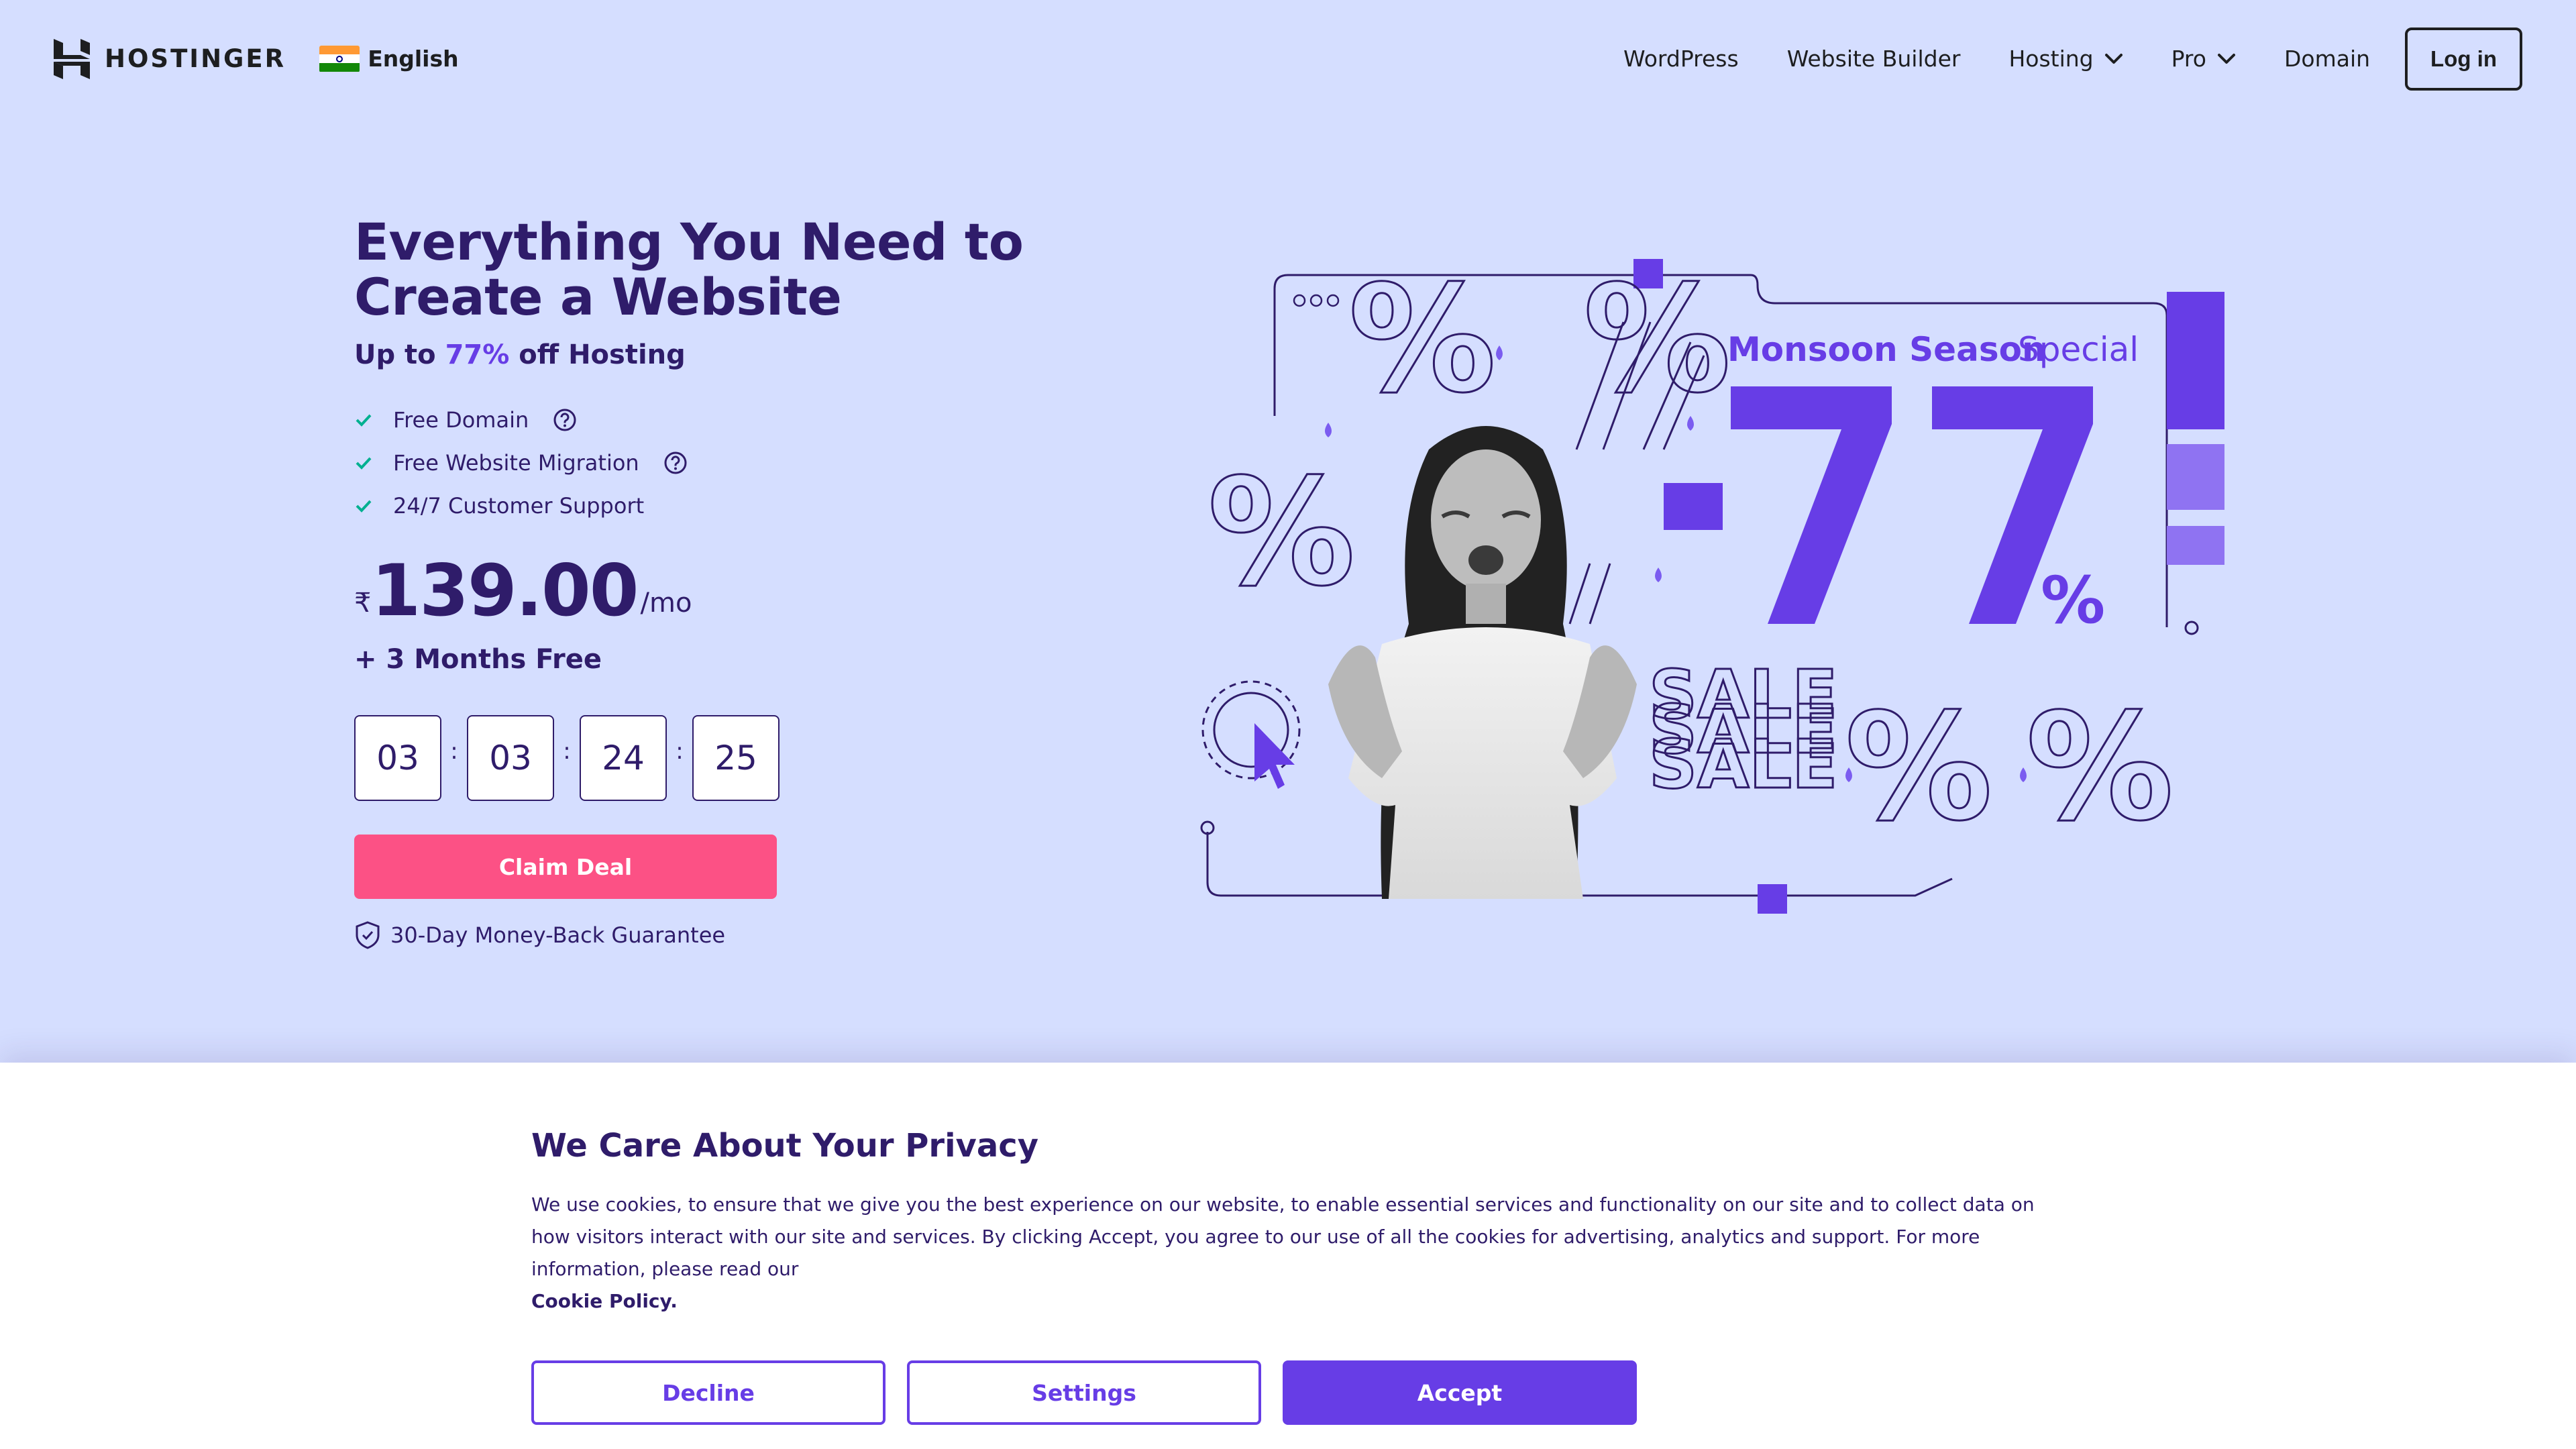 This screenshot has width=2576, height=1449. What do you see at coordinates (708, 1392) in the screenshot?
I see `decline-button: Decline` at bounding box center [708, 1392].